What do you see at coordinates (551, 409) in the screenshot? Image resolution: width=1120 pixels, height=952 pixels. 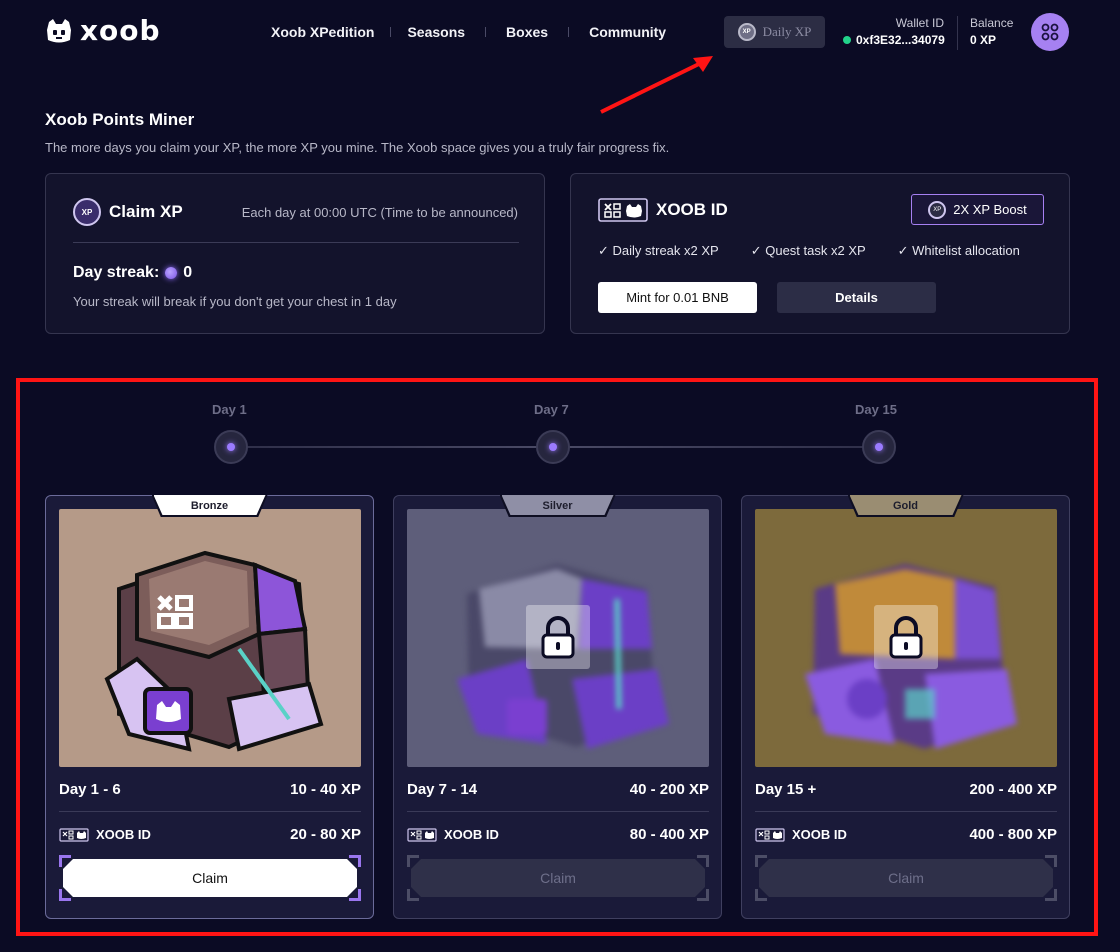 I see `timeline-label-day7: Day 7` at bounding box center [551, 409].